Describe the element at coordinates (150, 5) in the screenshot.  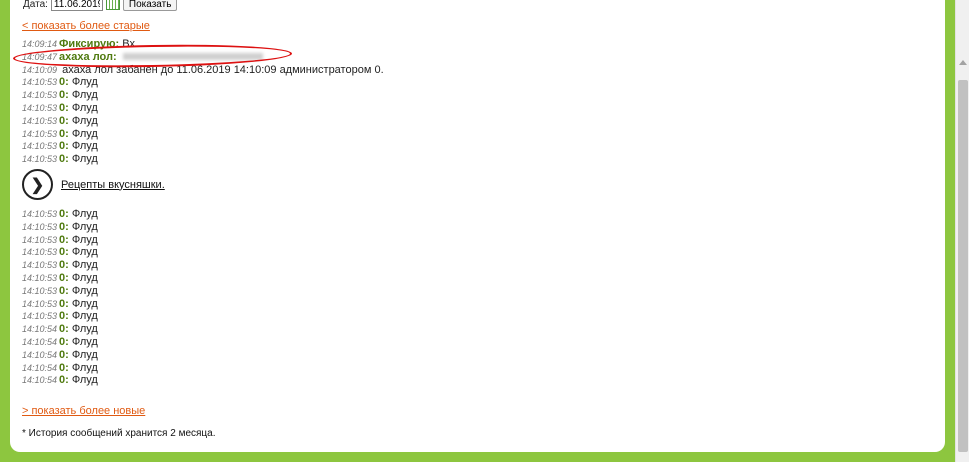
I see `show-button: Показать` at that location.